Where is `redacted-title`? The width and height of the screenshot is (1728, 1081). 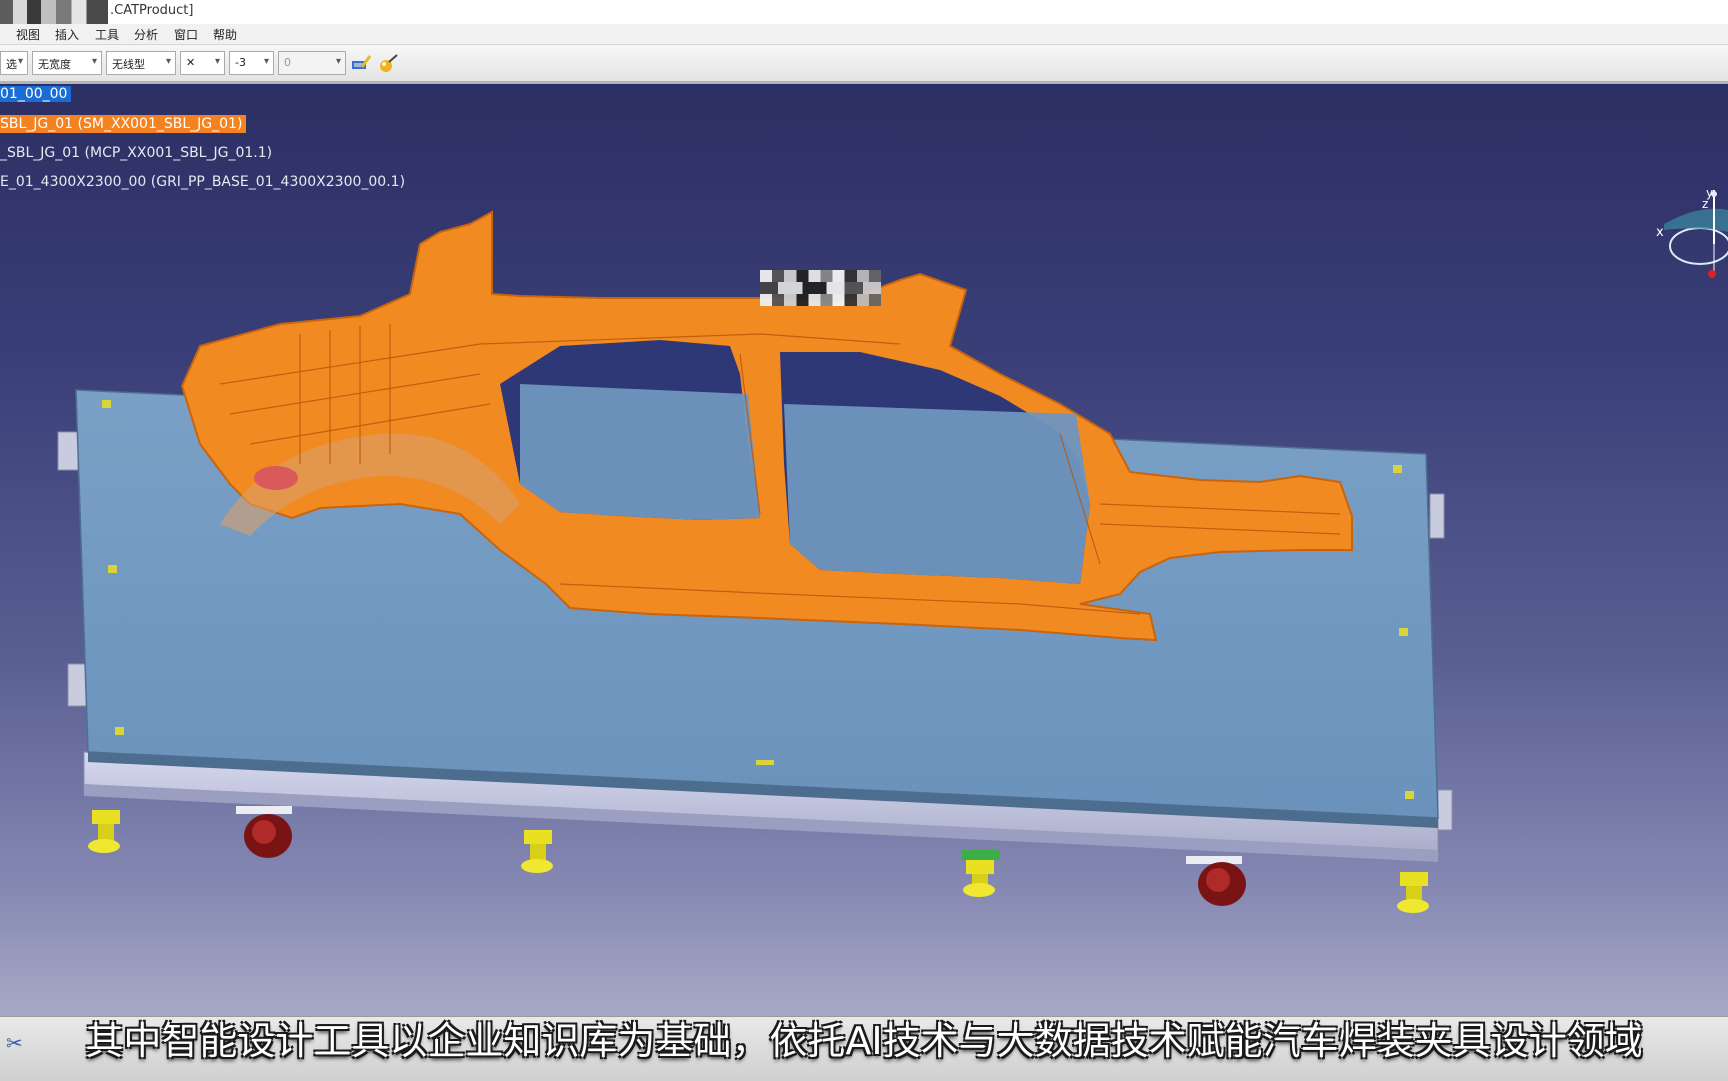 redacted-title is located at coordinates (54, 12).